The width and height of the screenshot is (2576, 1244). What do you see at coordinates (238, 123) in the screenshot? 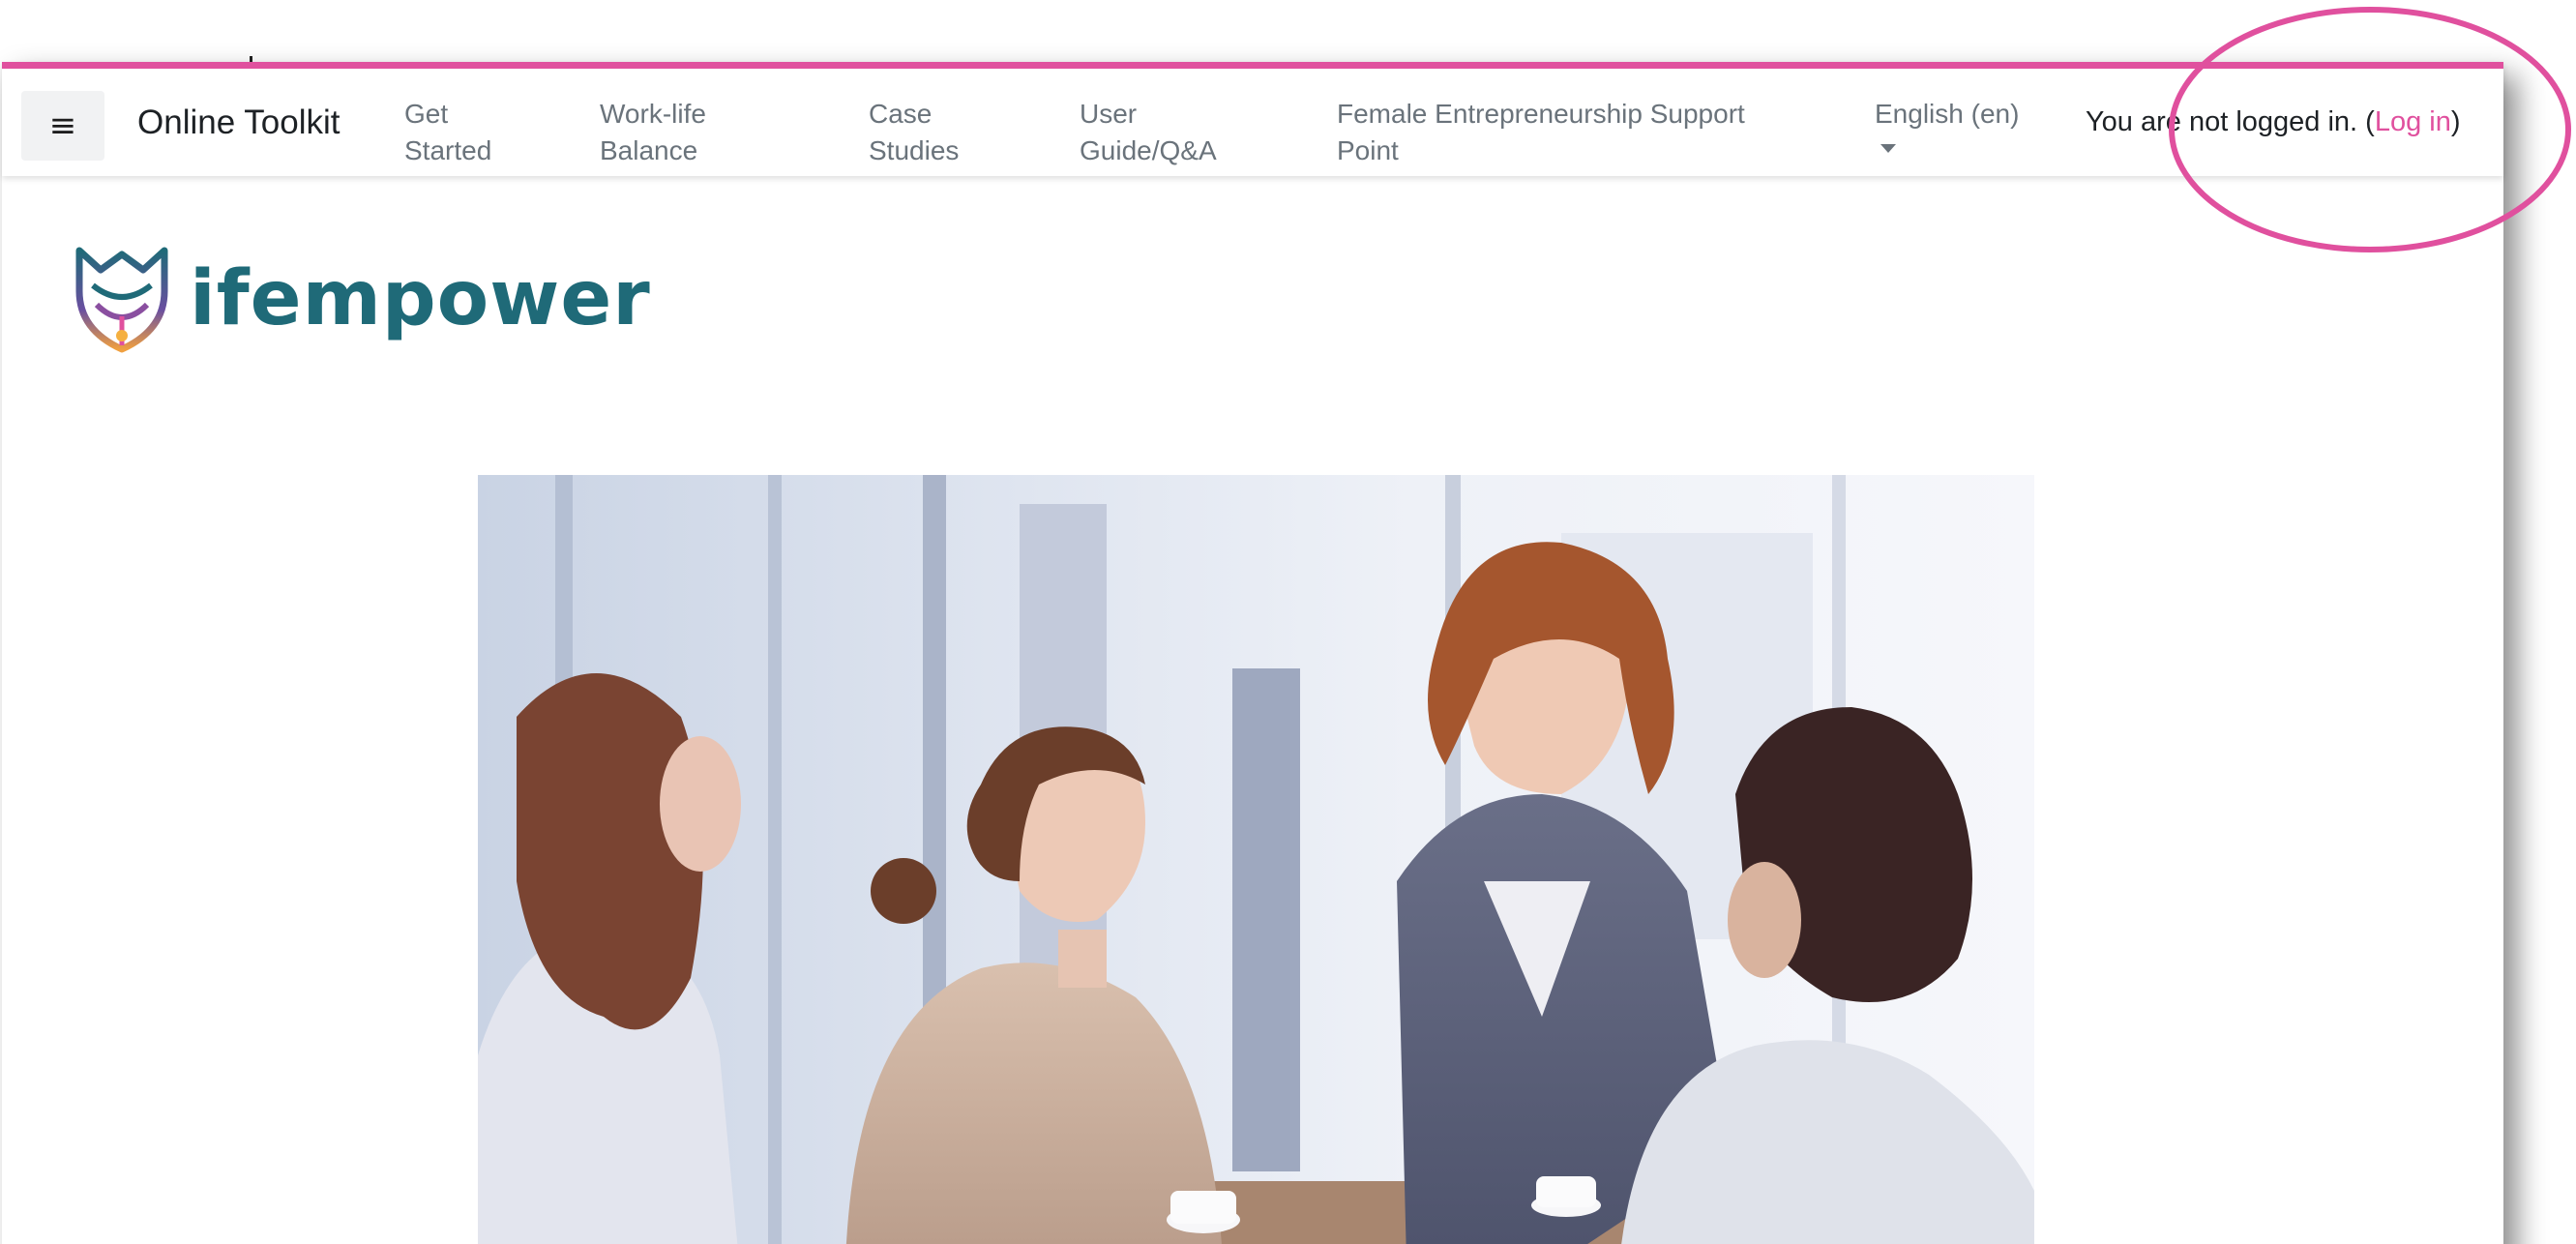
I see `site-brand: Online Toolkit` at bounding box center [238, 123].